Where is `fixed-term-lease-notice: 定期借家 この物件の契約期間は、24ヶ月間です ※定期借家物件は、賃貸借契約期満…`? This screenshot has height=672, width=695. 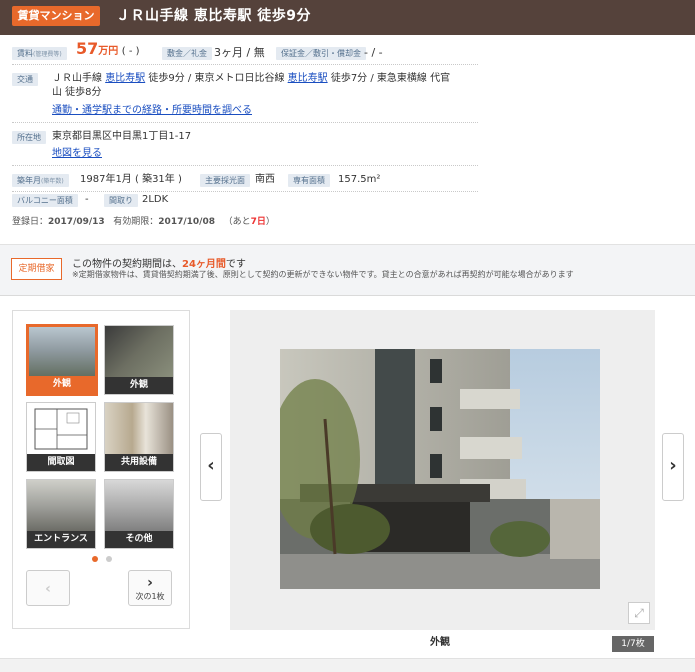 fixed-term-lease-notice: 定期借家 この物件の契約期間は、24ヶ月間です ※定期借家物件は、賃貸借契約期満… is located at coordinates (347, 270).